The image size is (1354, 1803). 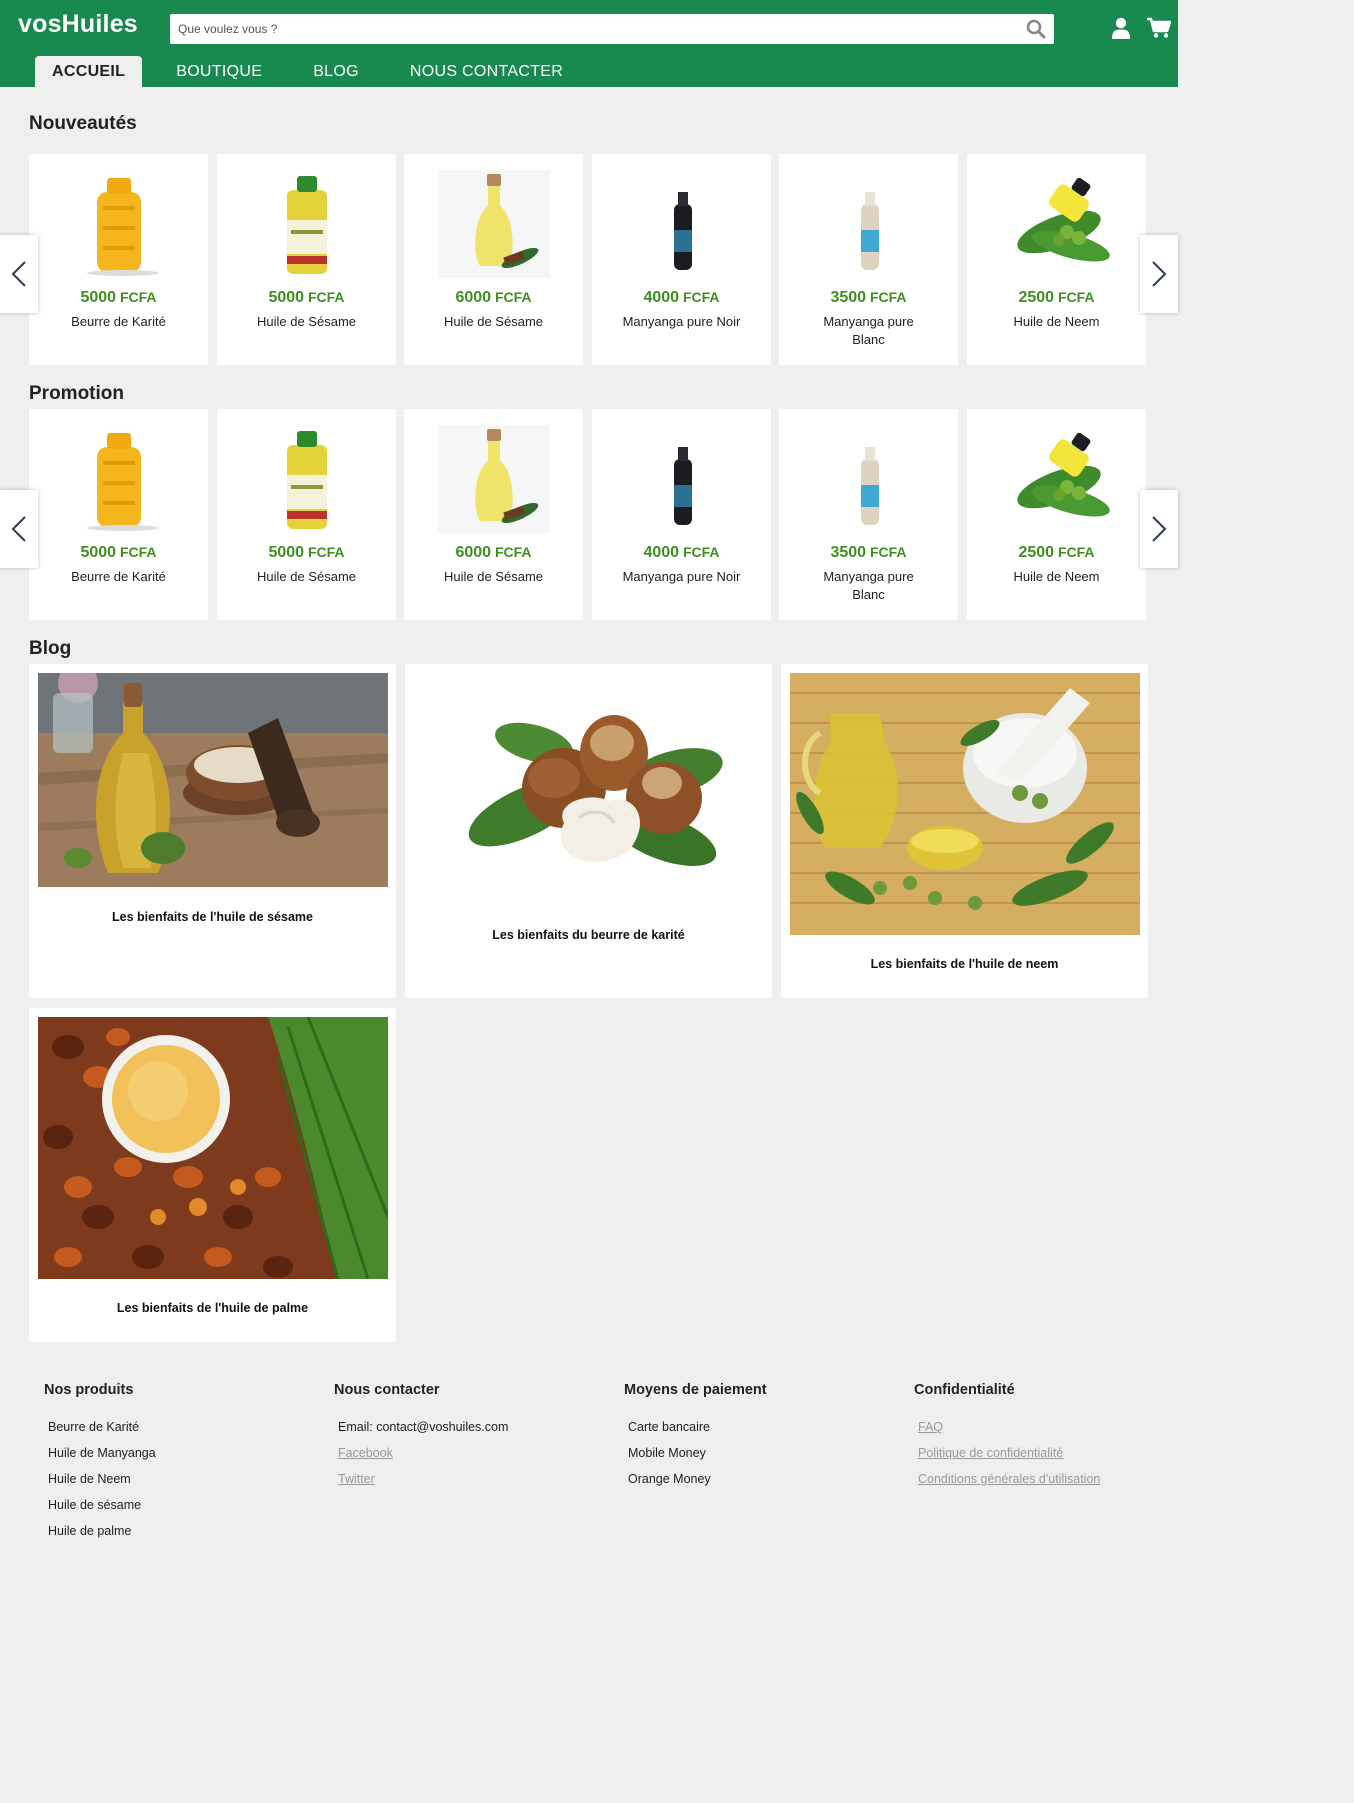 What do you see at coordinates (78, 24) in the screenshot?
I see `site-logo: vosHuiles` at bounding box center [78, 24].